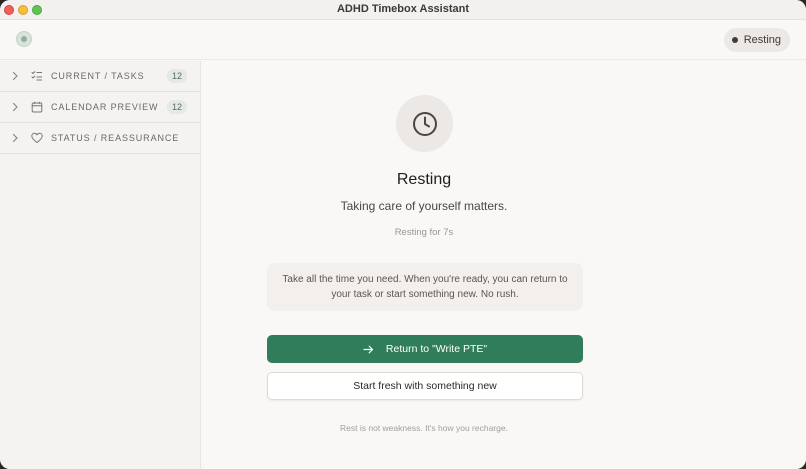 The width and height of the screenshot is (806, 469). I want to click on return-to-task-label: Return to "Write PTE", so click(436, 349).